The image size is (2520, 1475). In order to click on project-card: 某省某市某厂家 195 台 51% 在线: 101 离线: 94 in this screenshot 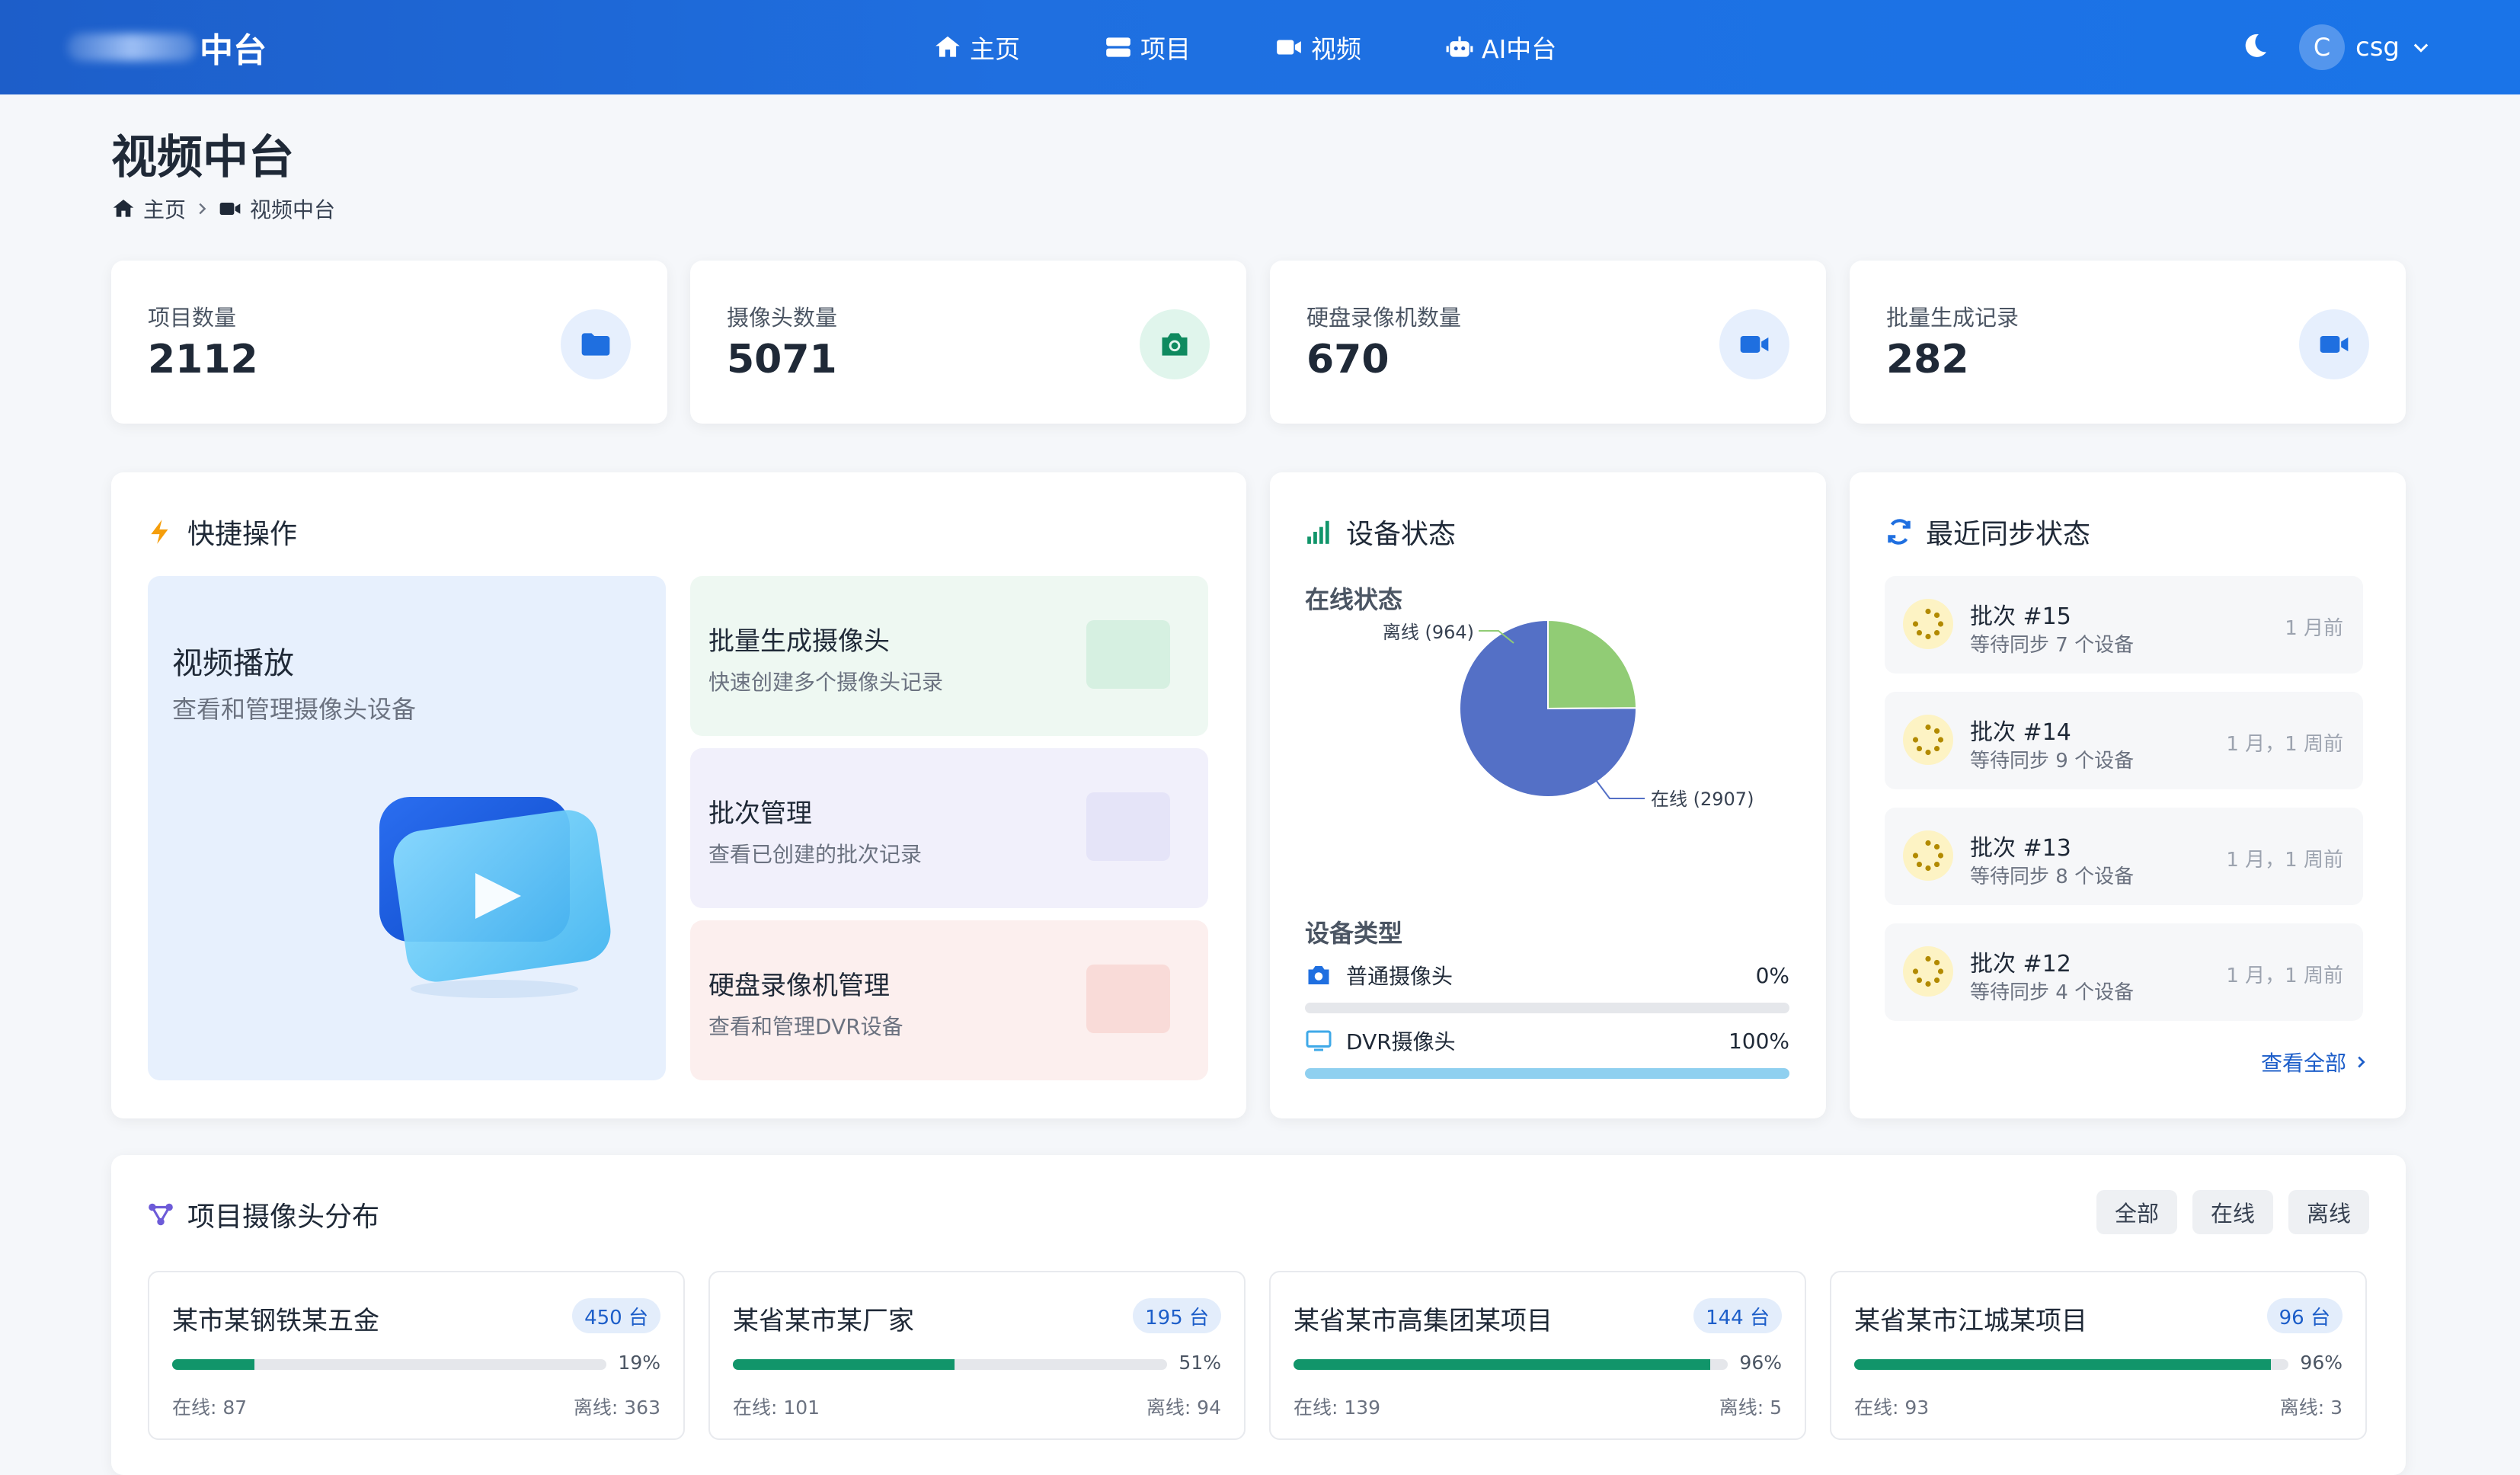, I will do `click(977, 1355)`.